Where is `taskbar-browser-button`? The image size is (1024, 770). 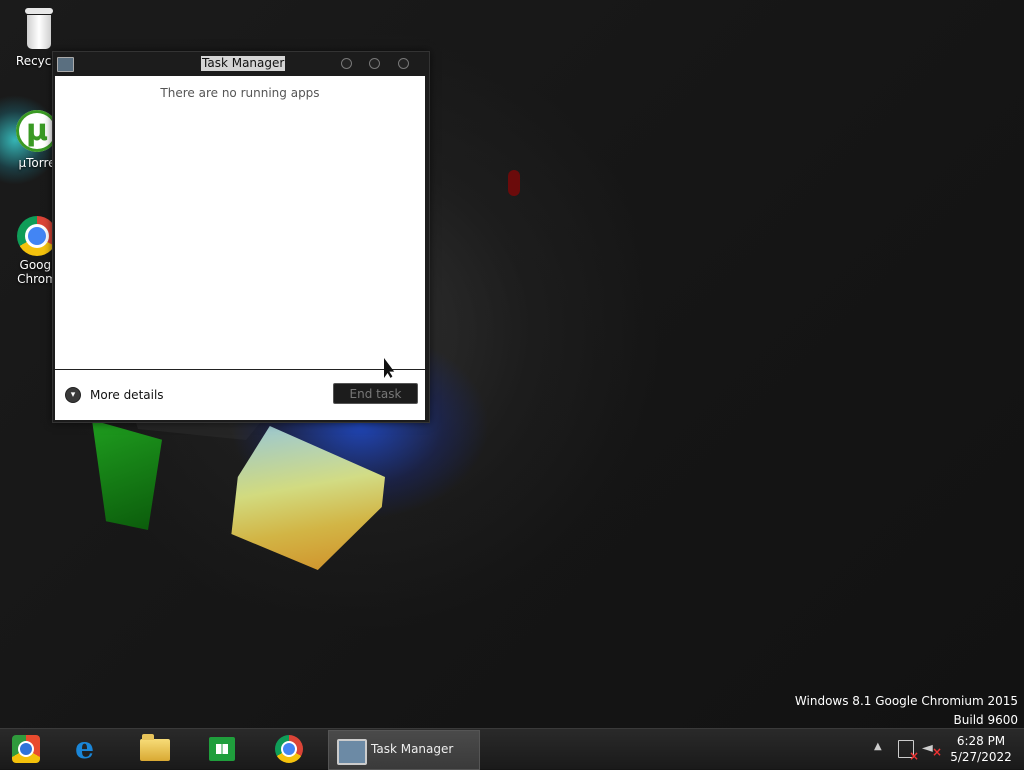 taskbar-browser-button is located at coordinates (26, 749).